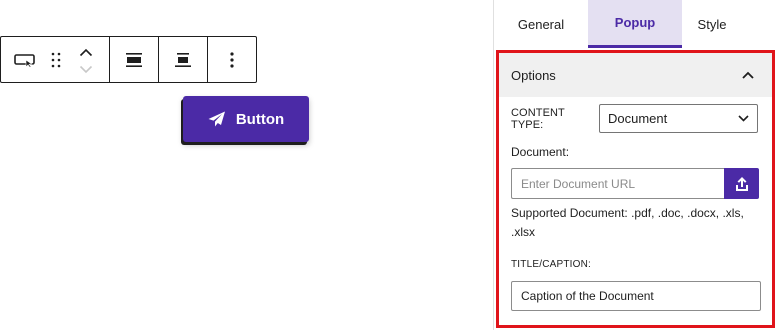  I want to click on align-center-icon, so click(183, 59).